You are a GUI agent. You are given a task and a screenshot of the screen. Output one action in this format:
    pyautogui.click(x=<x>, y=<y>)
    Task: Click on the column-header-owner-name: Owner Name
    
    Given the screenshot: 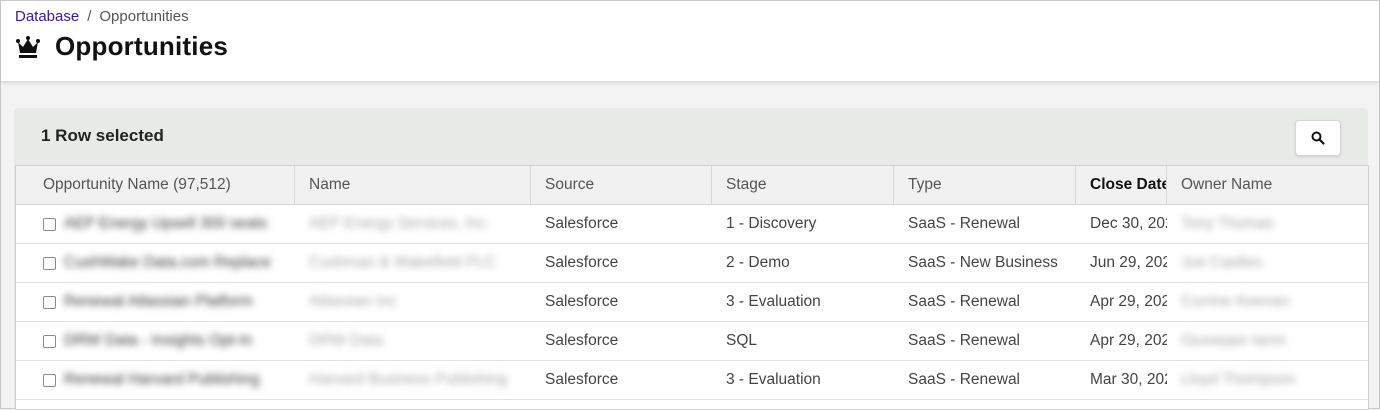 What is the action you would take?
    pyautogui.click(x=1267, y=185)
    